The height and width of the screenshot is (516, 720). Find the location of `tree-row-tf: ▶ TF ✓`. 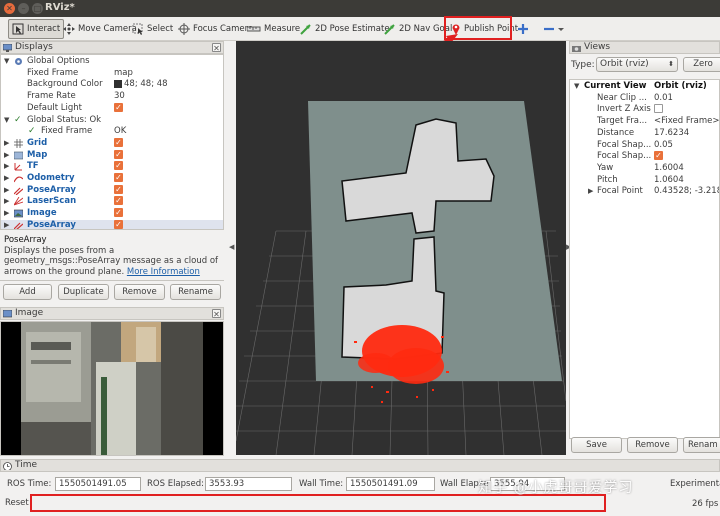

tree-row-tf: ▶ TF ✓ is located at coordinates (112, 167).